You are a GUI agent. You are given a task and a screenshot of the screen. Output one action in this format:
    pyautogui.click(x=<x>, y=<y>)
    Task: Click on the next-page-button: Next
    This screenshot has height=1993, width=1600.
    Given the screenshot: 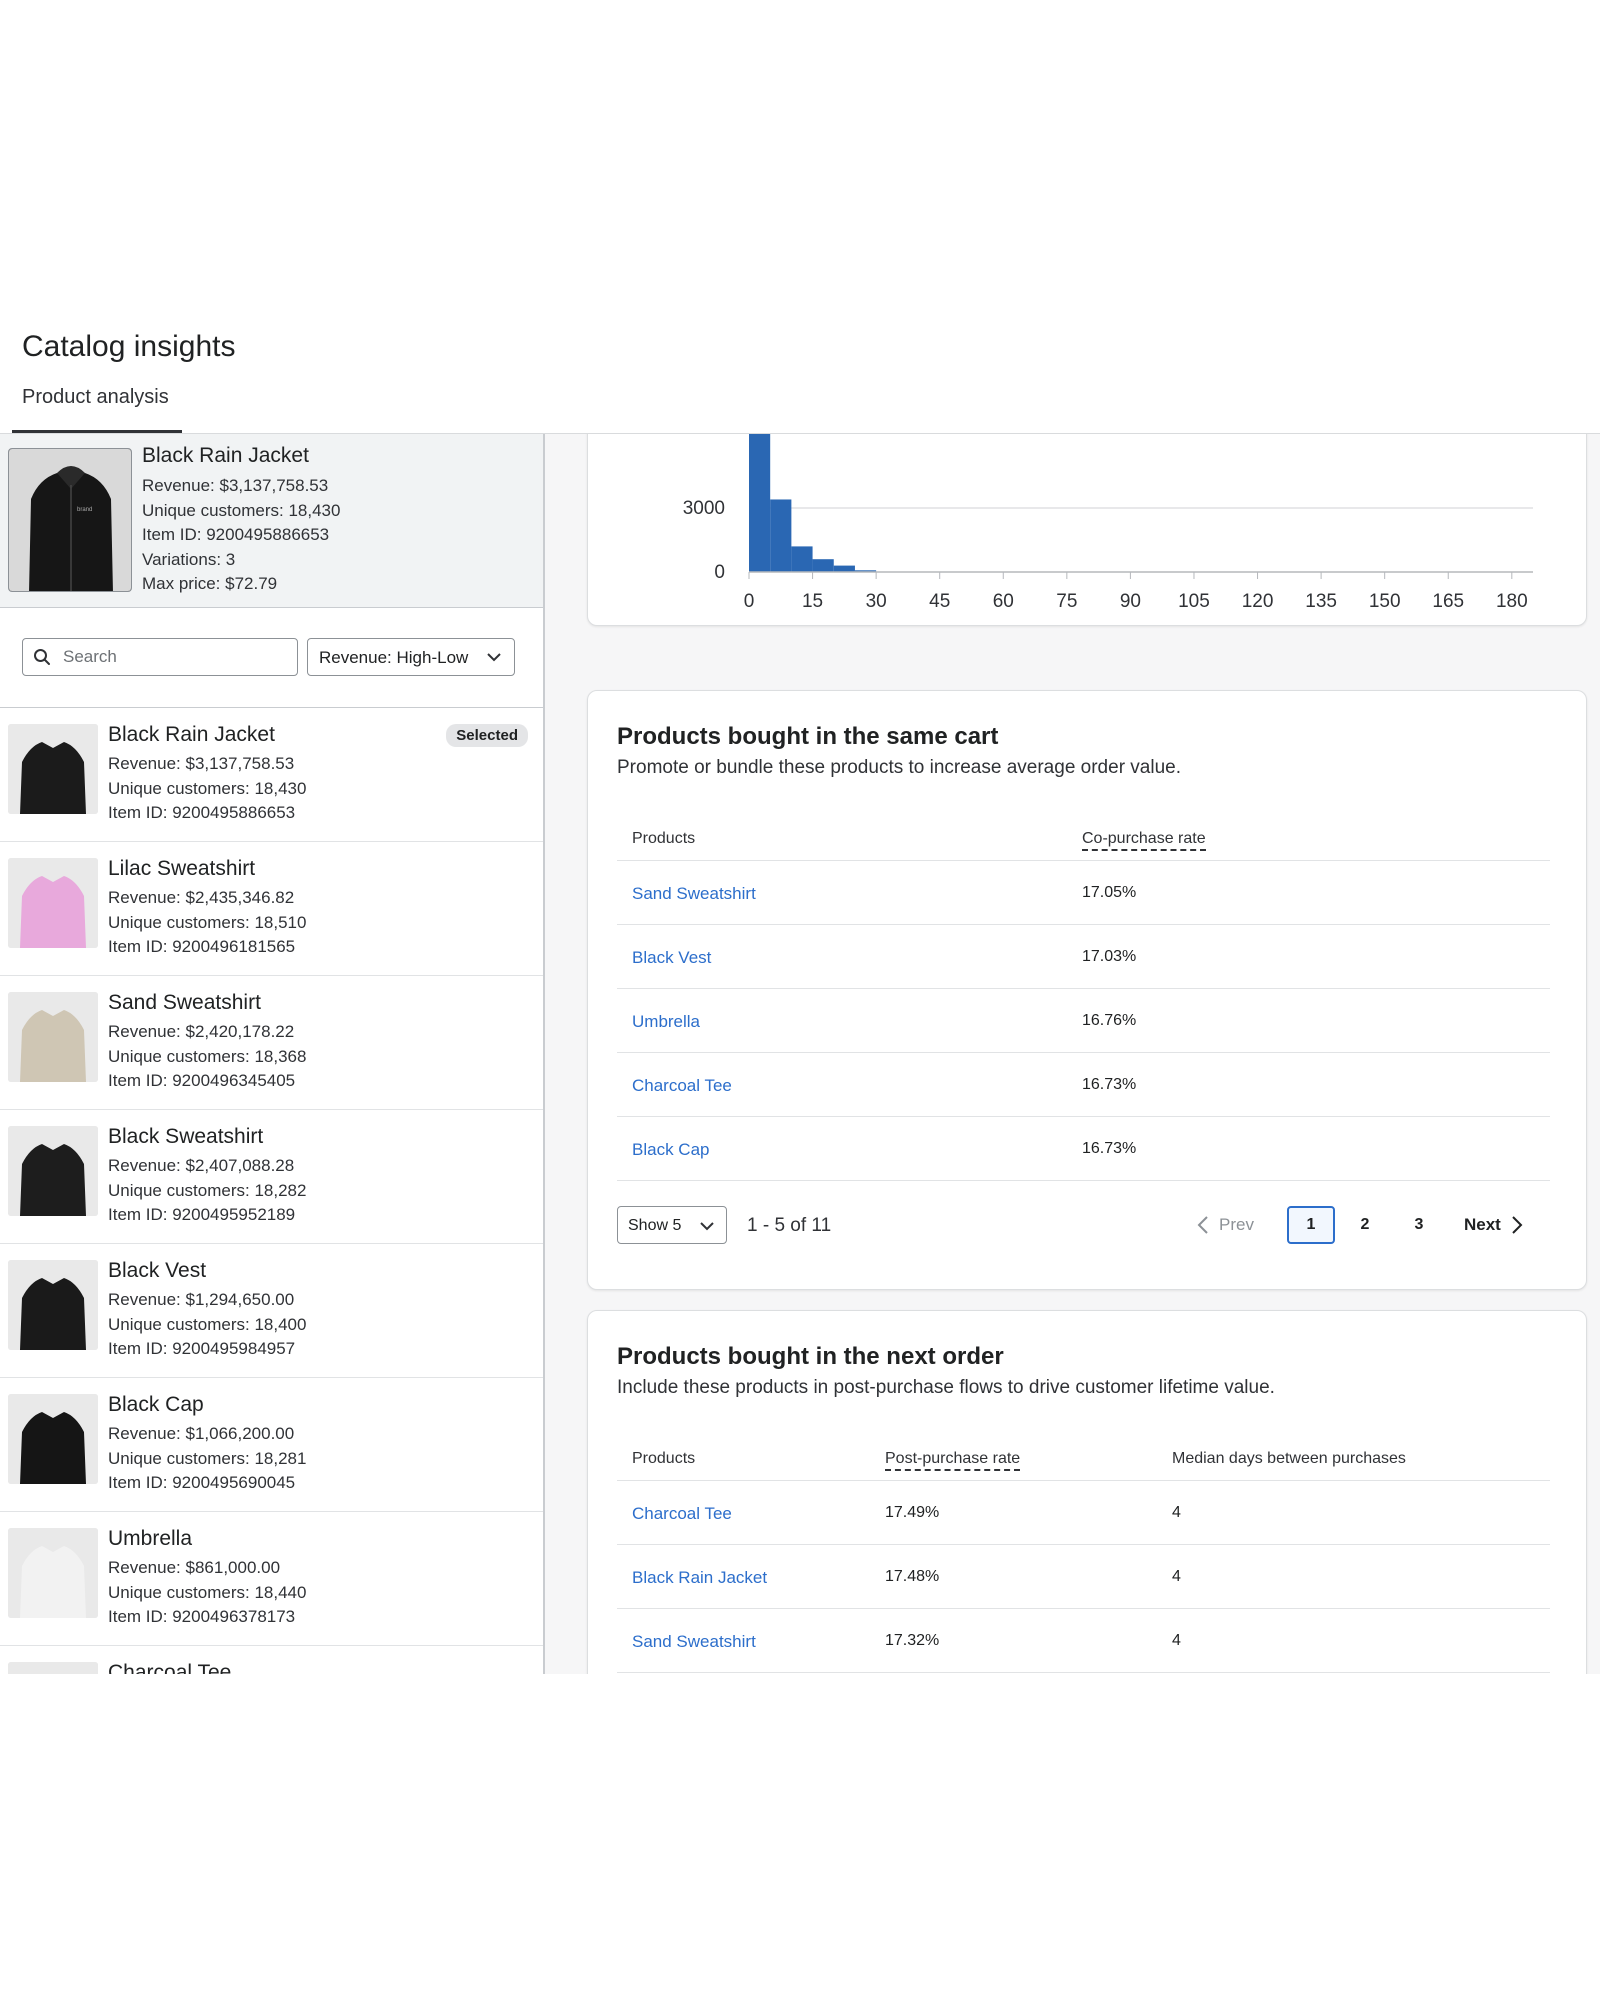 What is the action you would take?
    pyautogui.click(x=1493, y=1225)
    